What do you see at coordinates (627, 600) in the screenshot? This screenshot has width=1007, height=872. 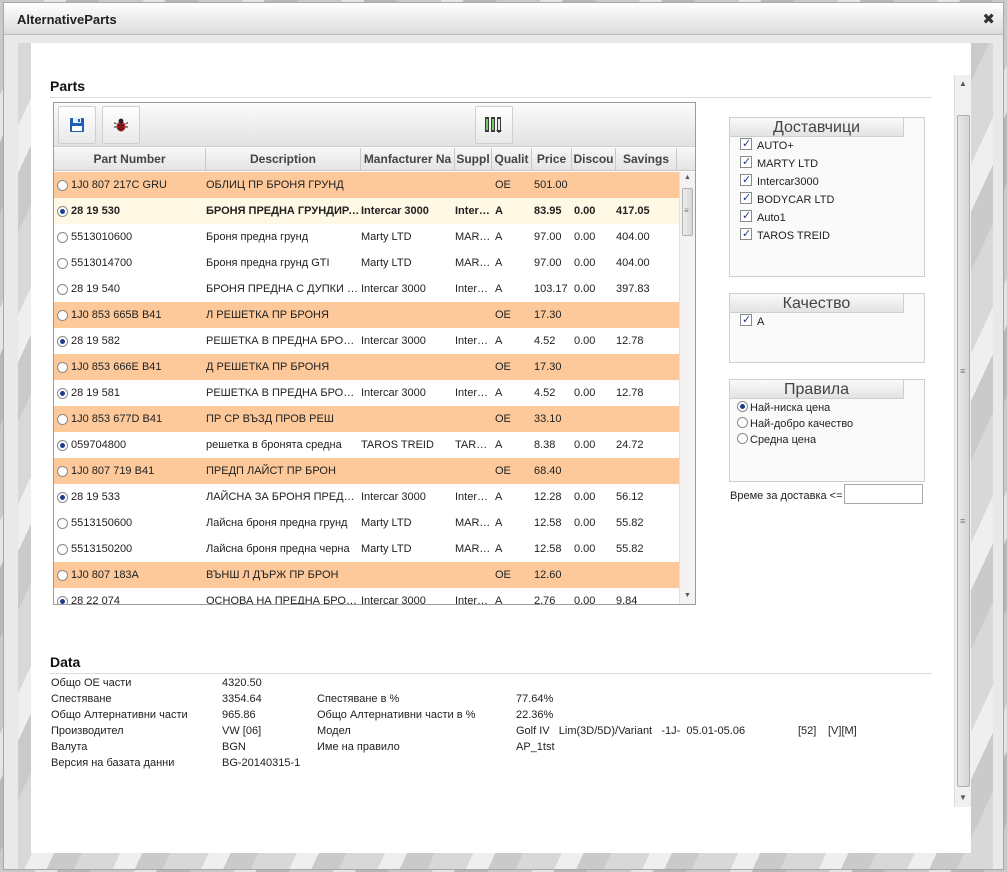 I see `savings-cell: 9.84` at bounding box center [627, 600].